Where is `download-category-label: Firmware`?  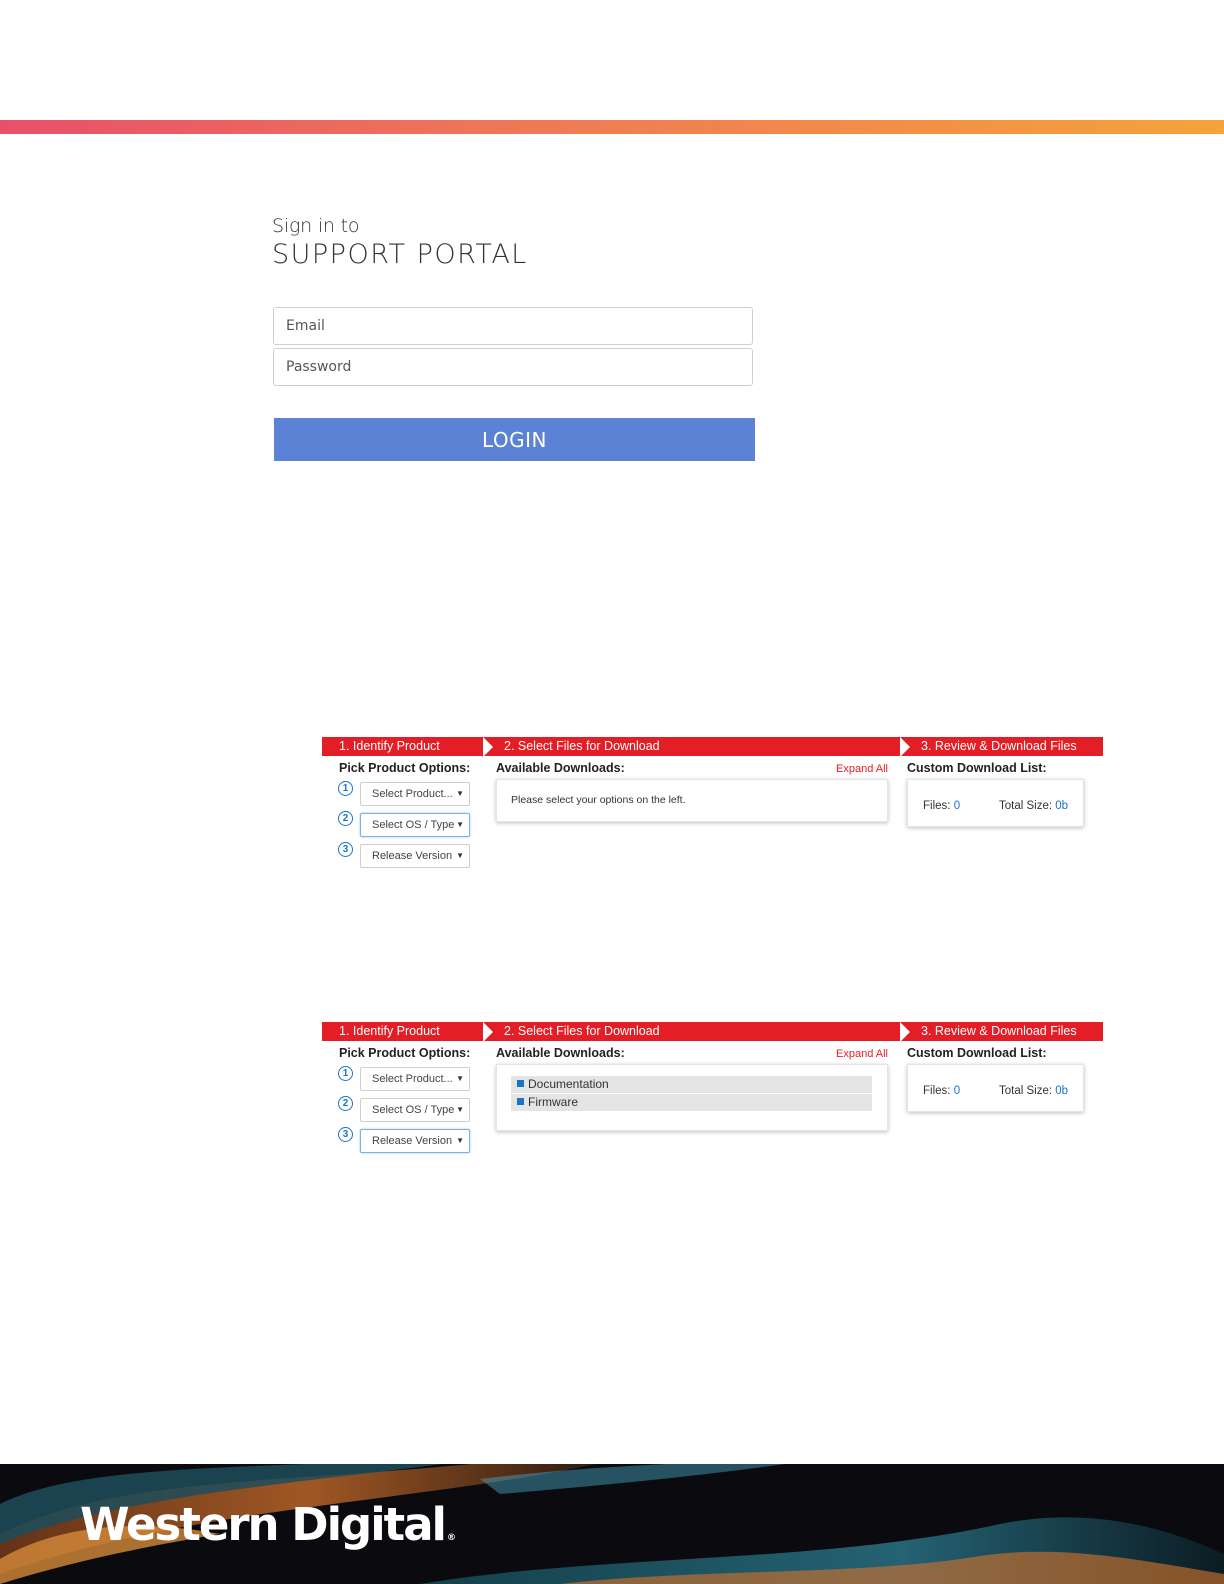
download-category-label: Firmware is located at coordinates (553, 1102).